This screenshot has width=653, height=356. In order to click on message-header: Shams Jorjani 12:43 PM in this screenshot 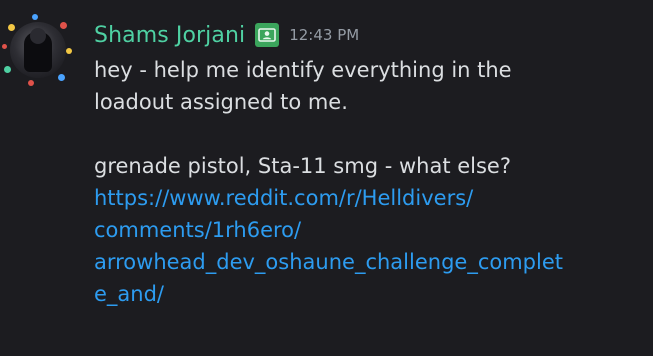, I will do `click(226, 35)`.